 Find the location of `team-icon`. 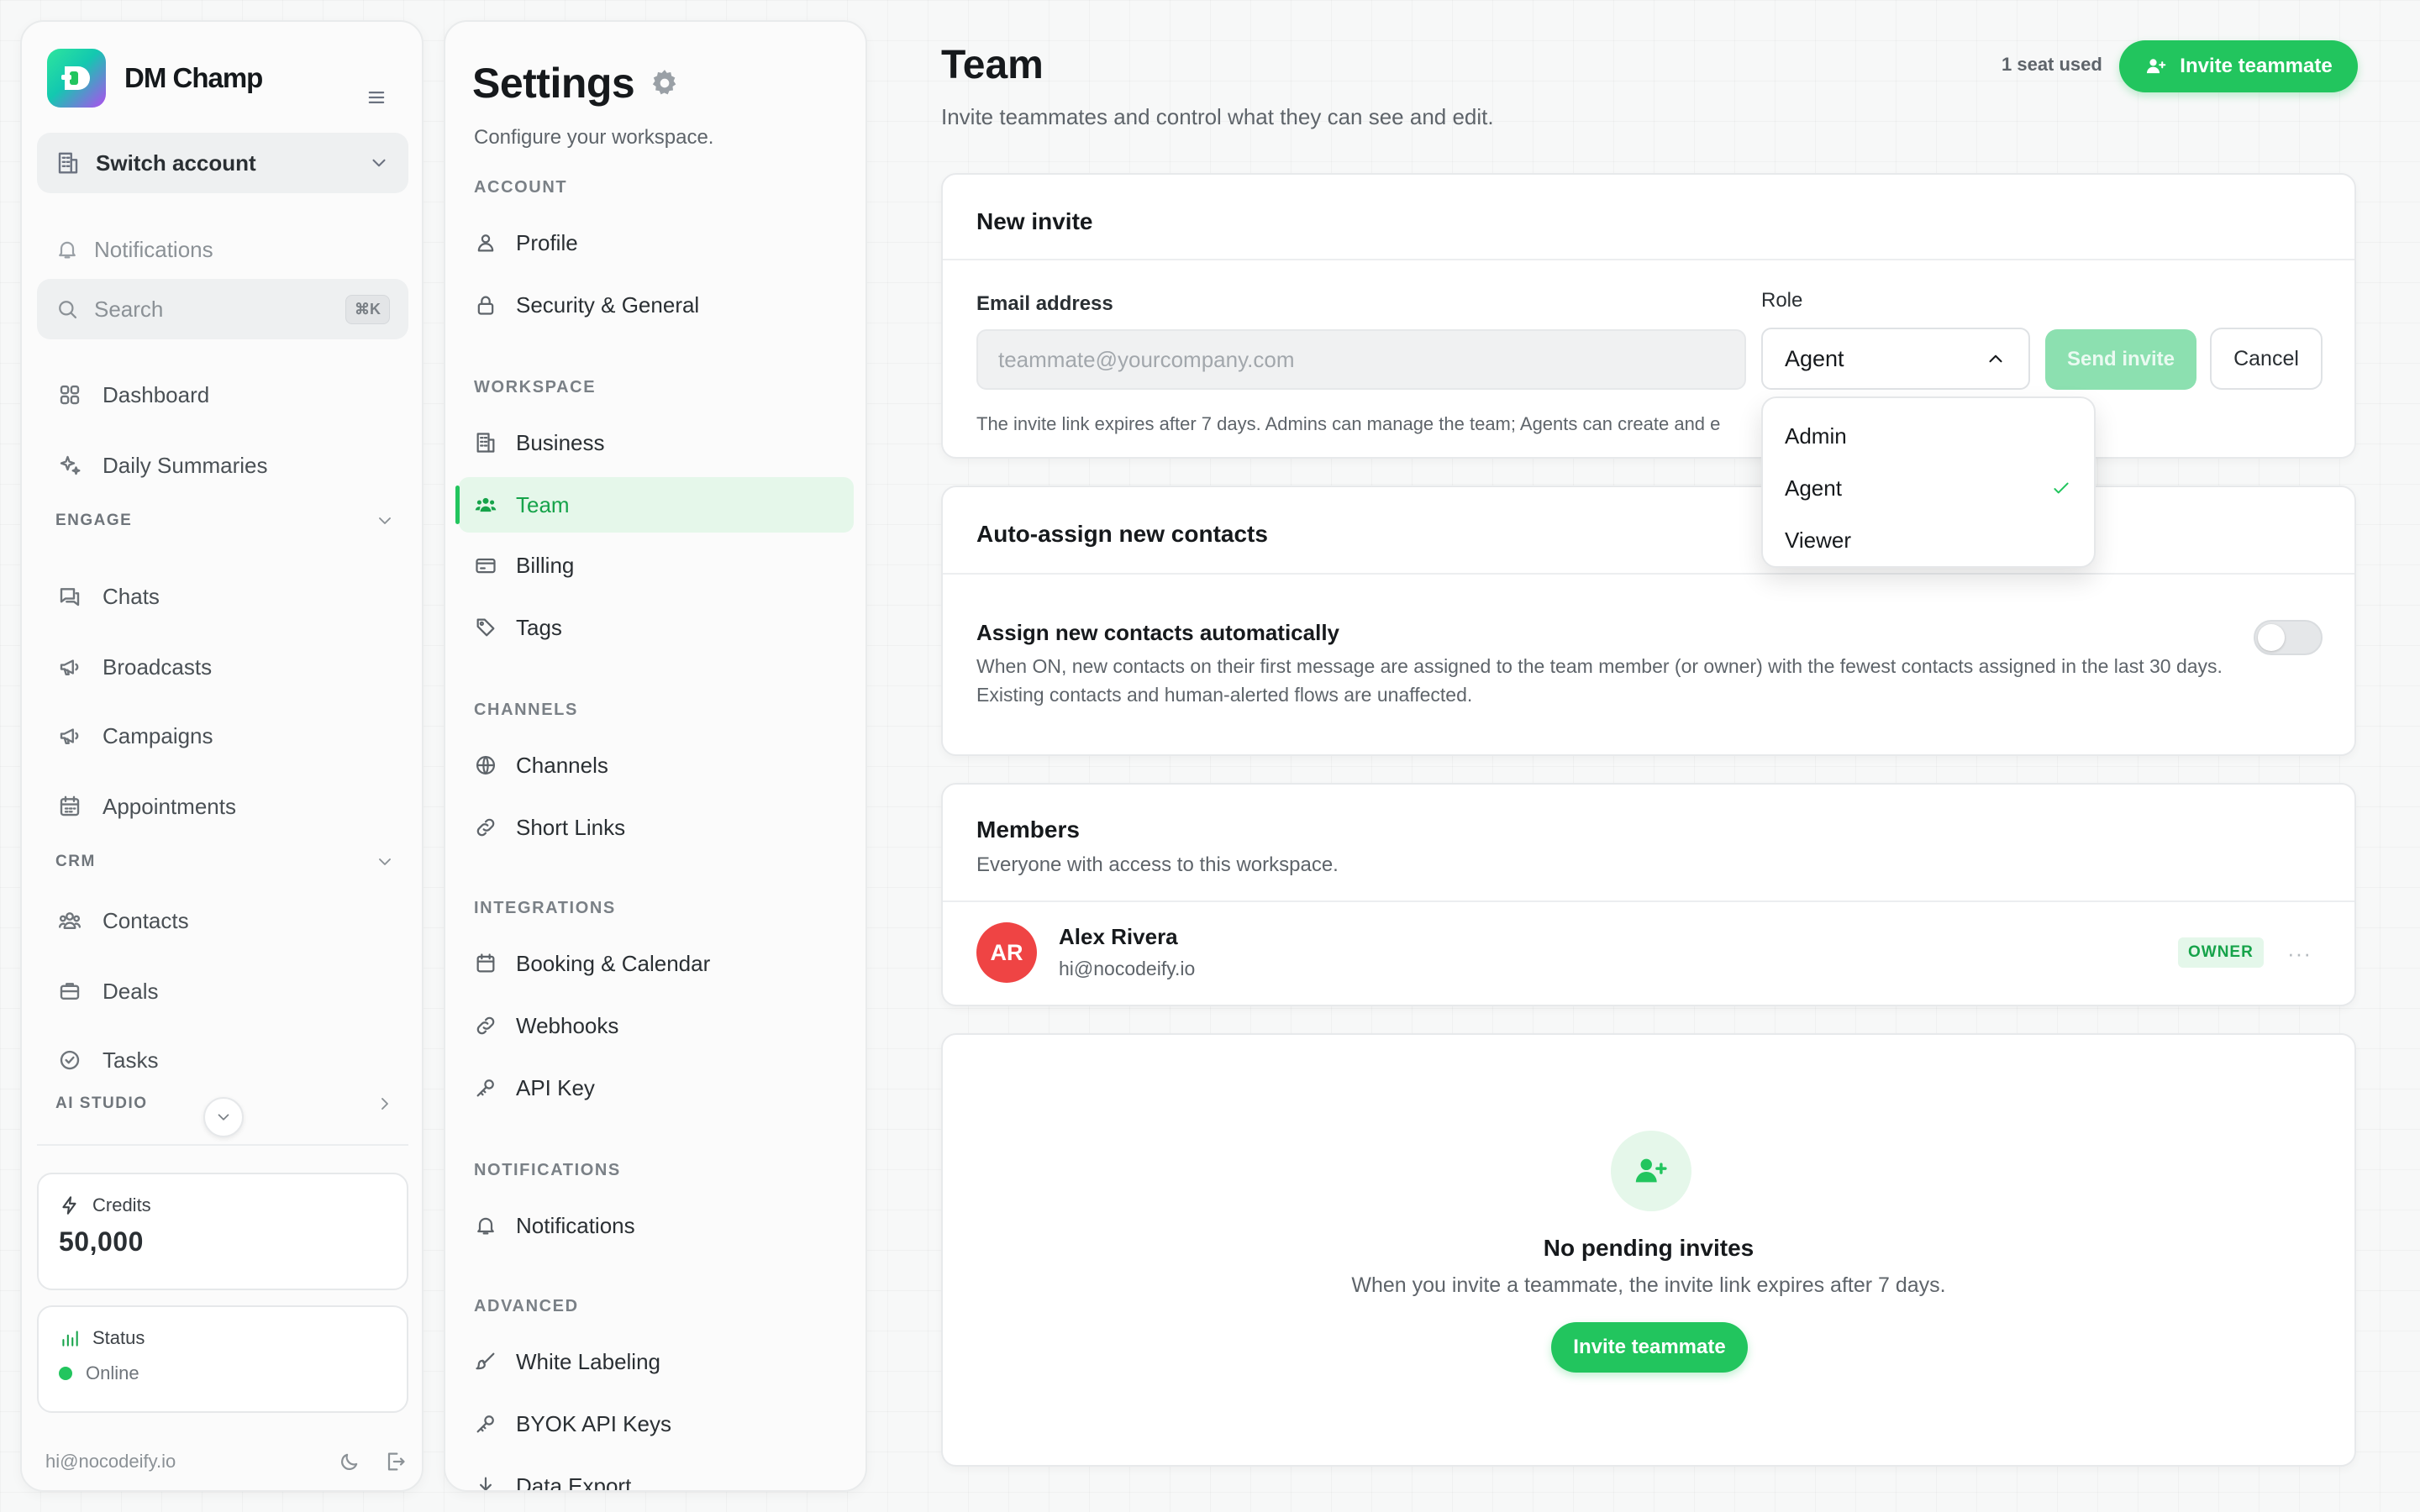

team-icon is located at coordinates (485, 505).